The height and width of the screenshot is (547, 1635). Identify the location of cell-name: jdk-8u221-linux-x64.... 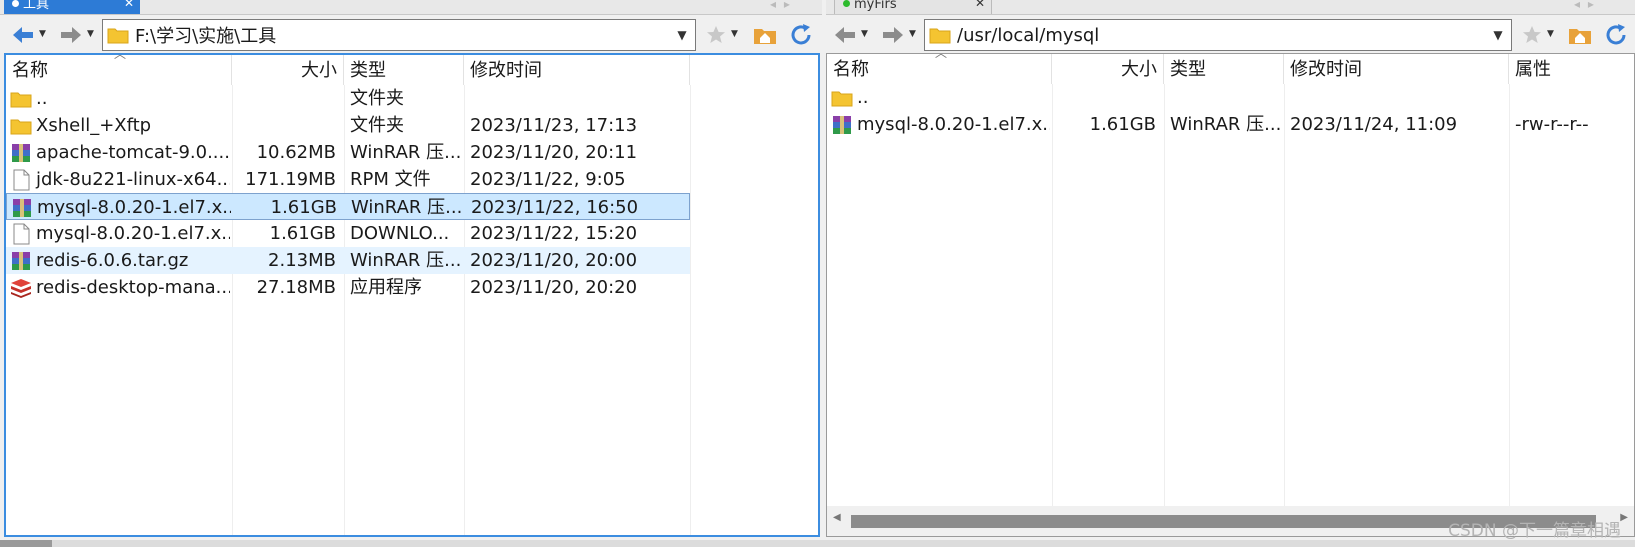
(133, 179).